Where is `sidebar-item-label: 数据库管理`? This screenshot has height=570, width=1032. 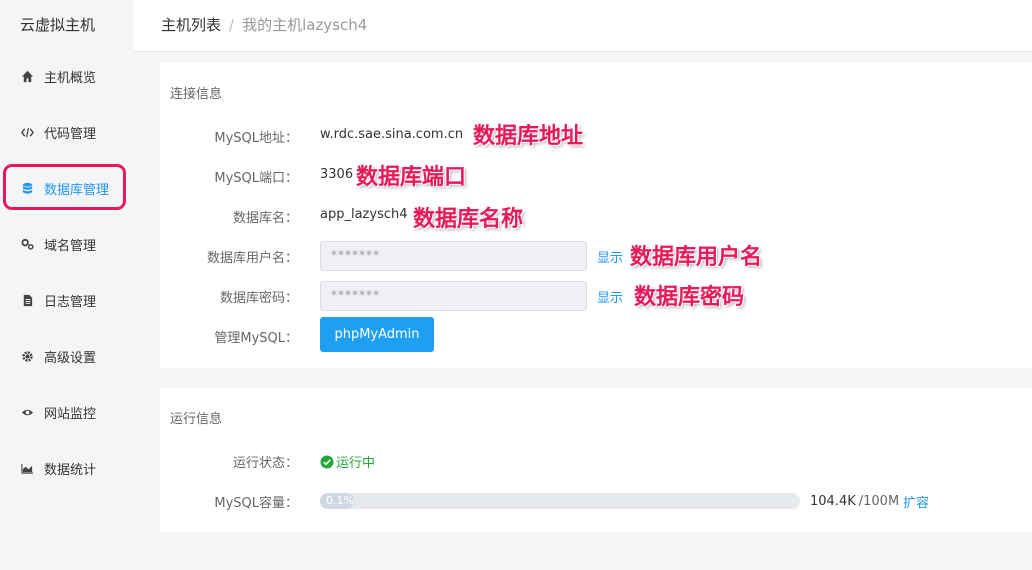 sidebar-item-label: 数据库管理 is located at coordinates (77, 190).